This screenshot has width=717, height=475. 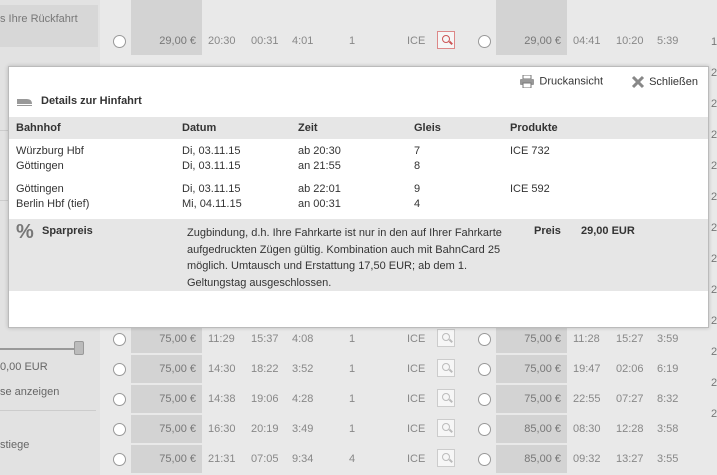 What do you see at coordinates (668, 339) in the screenshot?
I see `duration: 3:59` at bounding box center [668, 339].